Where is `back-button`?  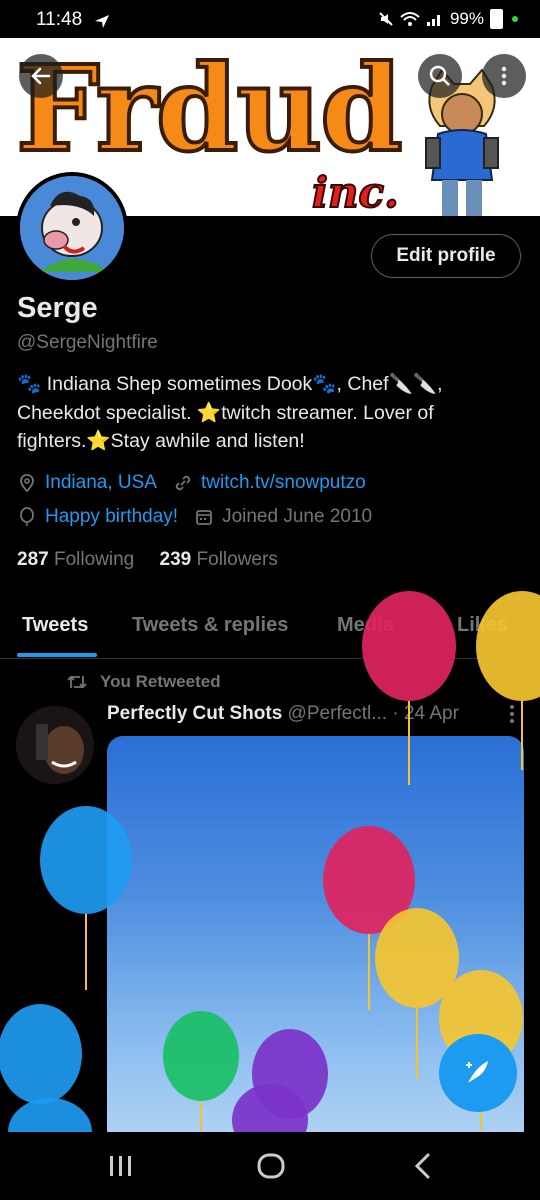 back-button is located at coordinates (41, 76).